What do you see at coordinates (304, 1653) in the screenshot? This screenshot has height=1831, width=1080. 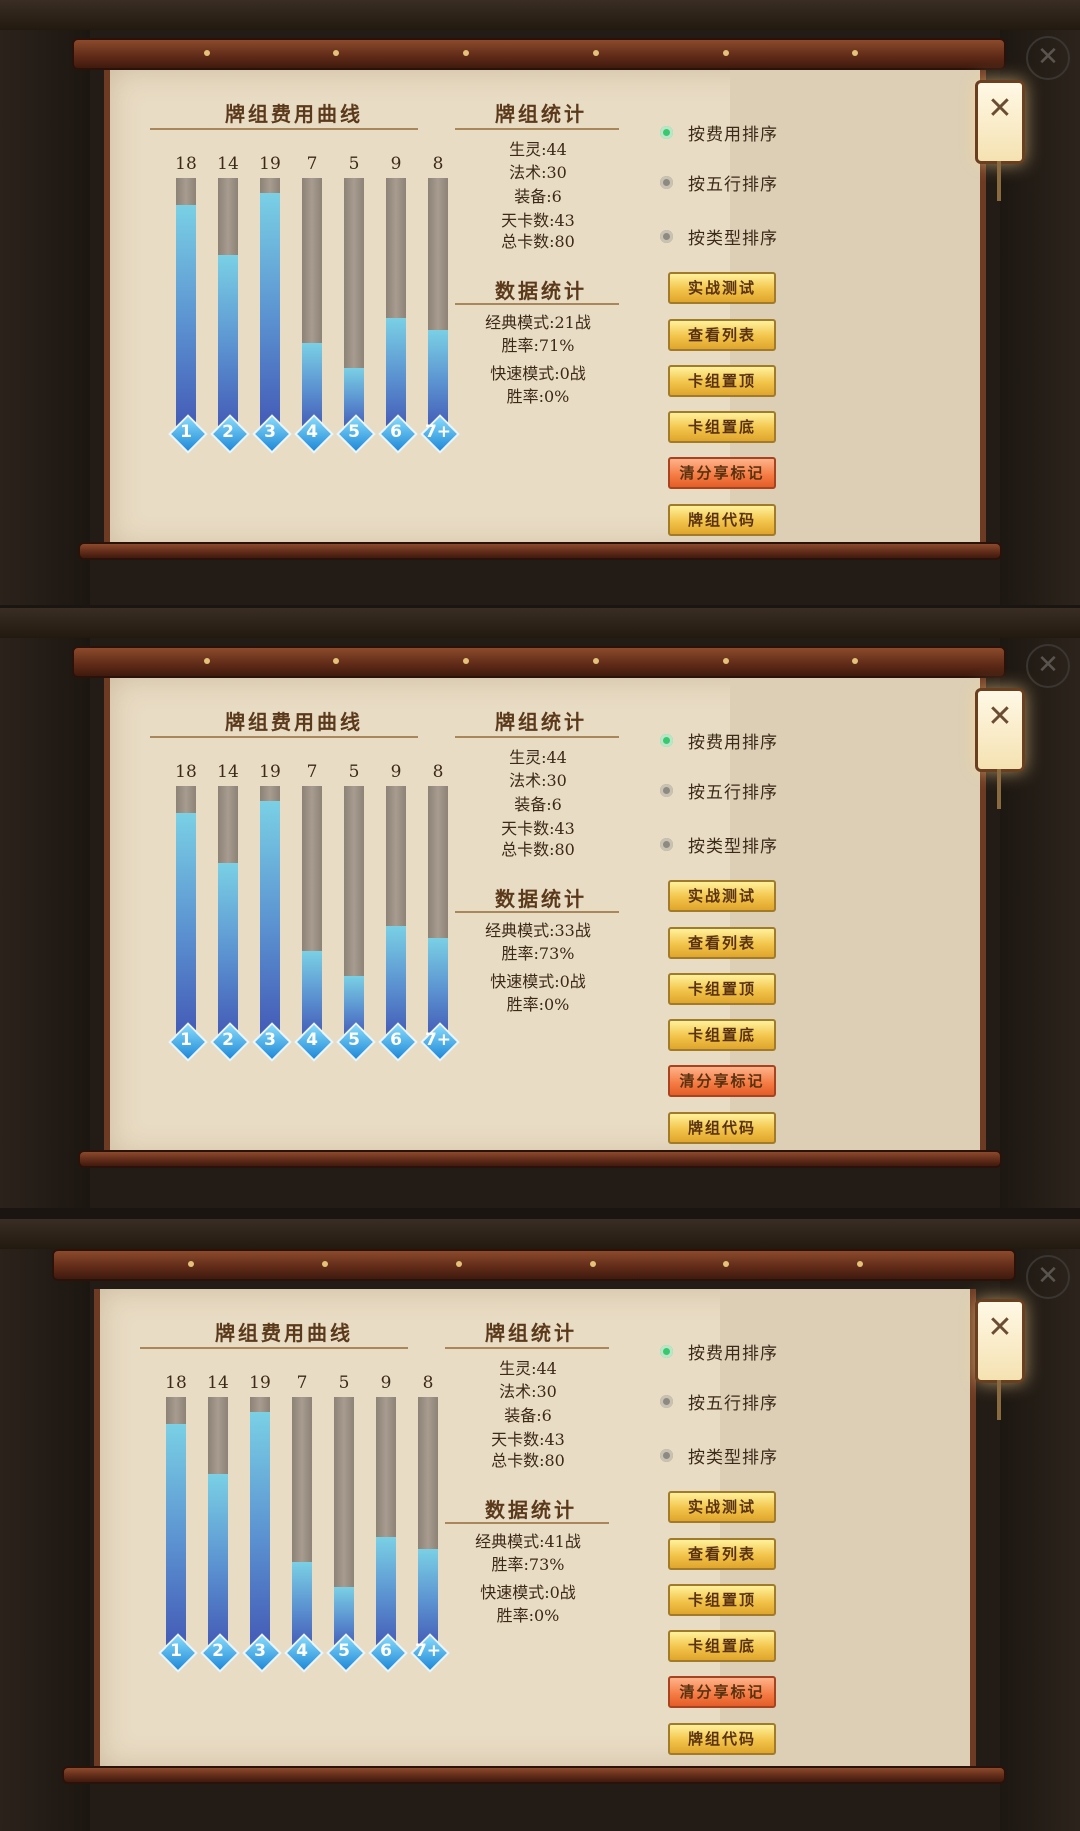 I see `diamond-level-icon: 4` at bounding box center [304, 1653].